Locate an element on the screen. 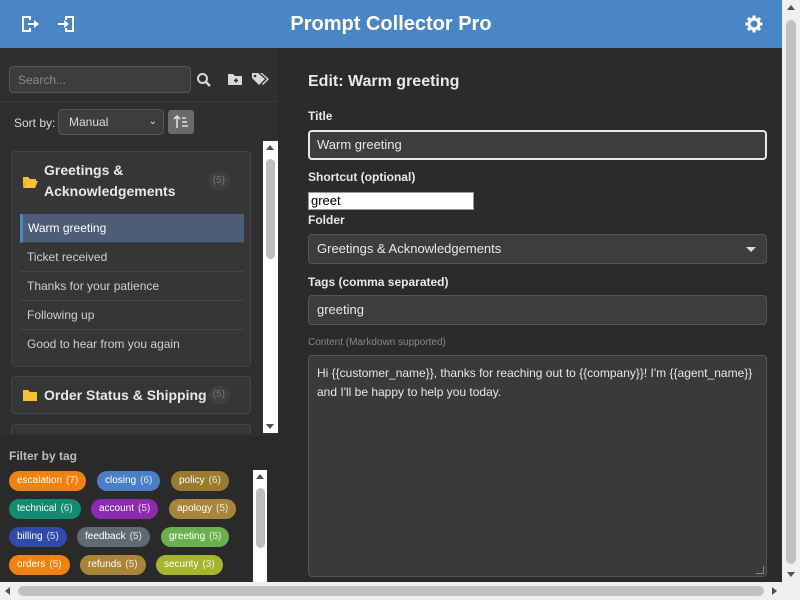 This screenshot has height=600, width=800. sort-select: Manual ⌄ is located at coordinates (111, 122).